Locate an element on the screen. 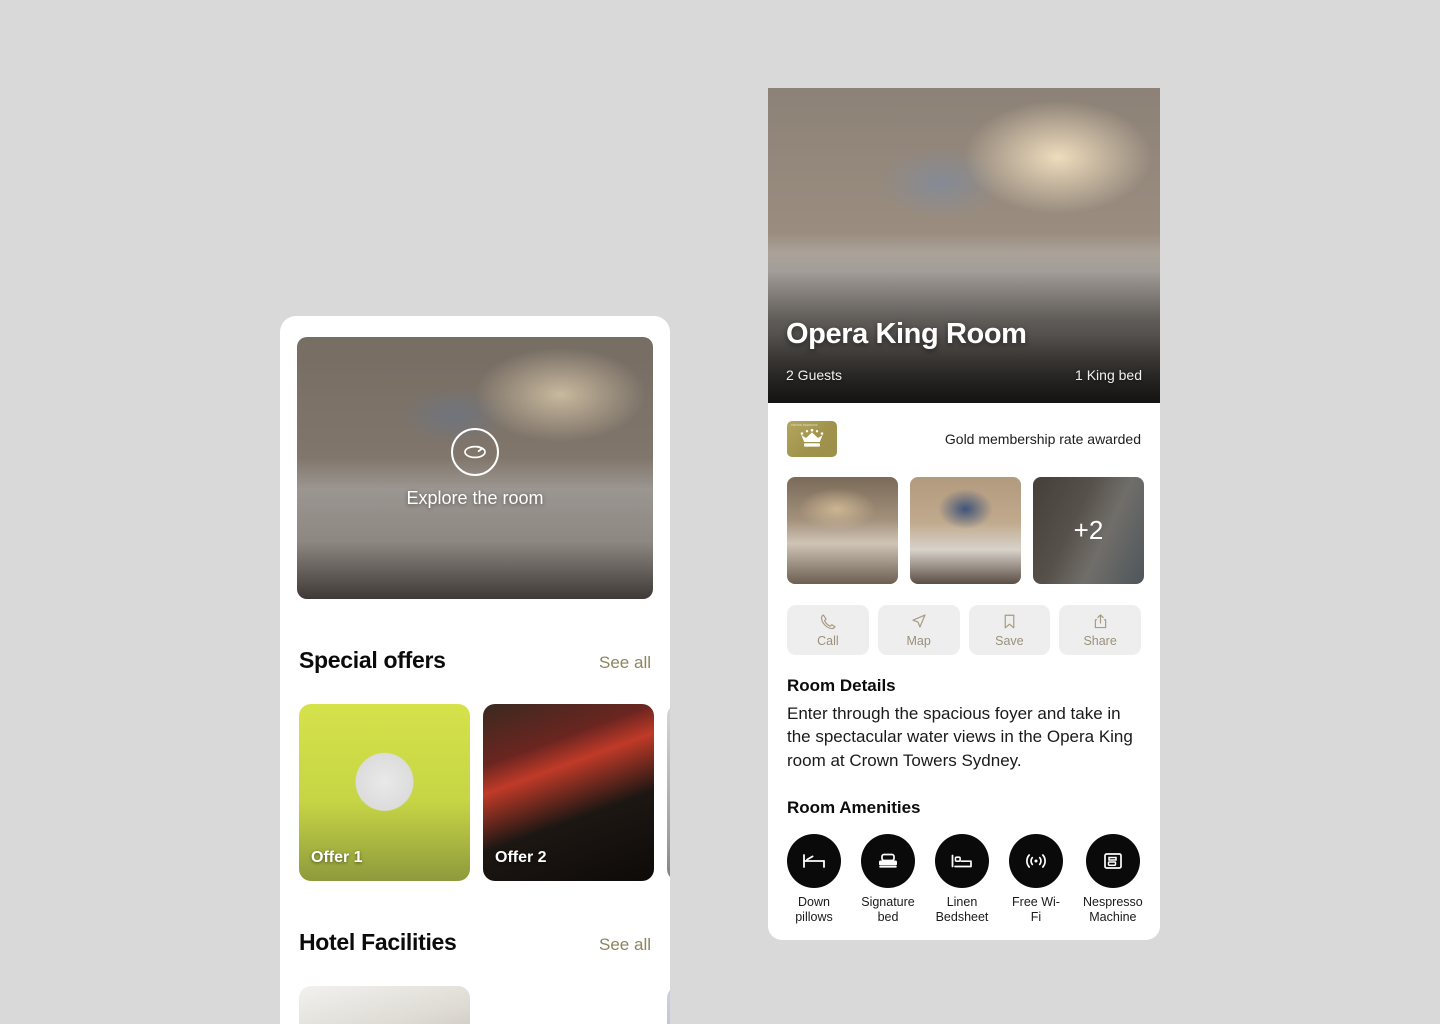  offer-card: Offer 1 is located at coordinates (384, 792).